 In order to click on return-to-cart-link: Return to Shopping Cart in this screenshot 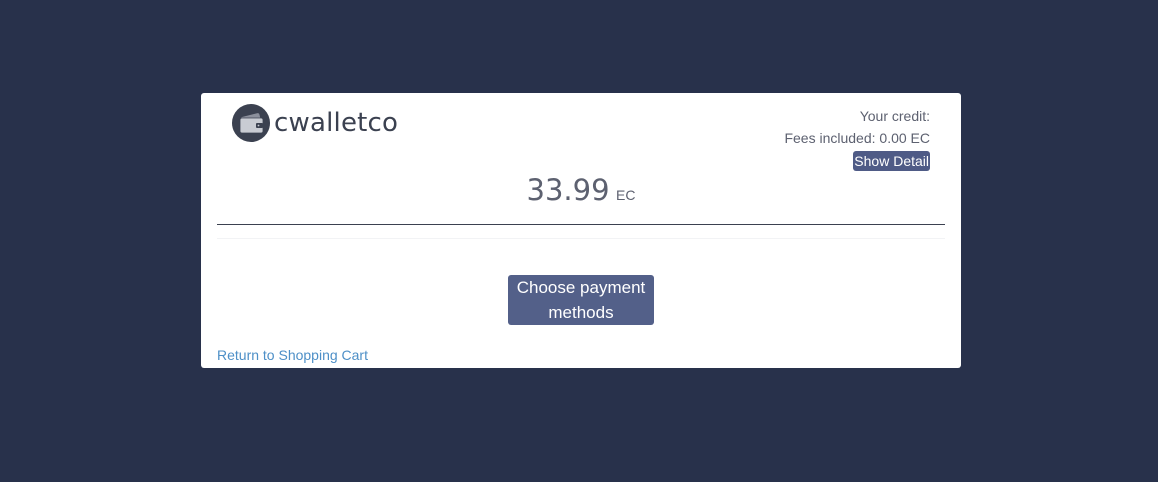, I will do `click(292, 355)`.